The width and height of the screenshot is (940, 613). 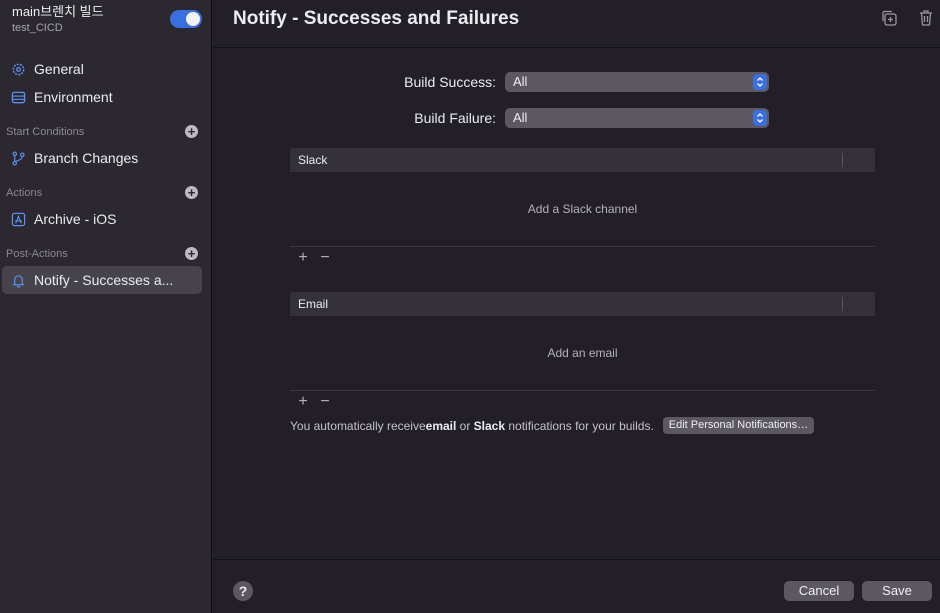 I want to click on build-failure-select: All, so click(x=637, y=118).